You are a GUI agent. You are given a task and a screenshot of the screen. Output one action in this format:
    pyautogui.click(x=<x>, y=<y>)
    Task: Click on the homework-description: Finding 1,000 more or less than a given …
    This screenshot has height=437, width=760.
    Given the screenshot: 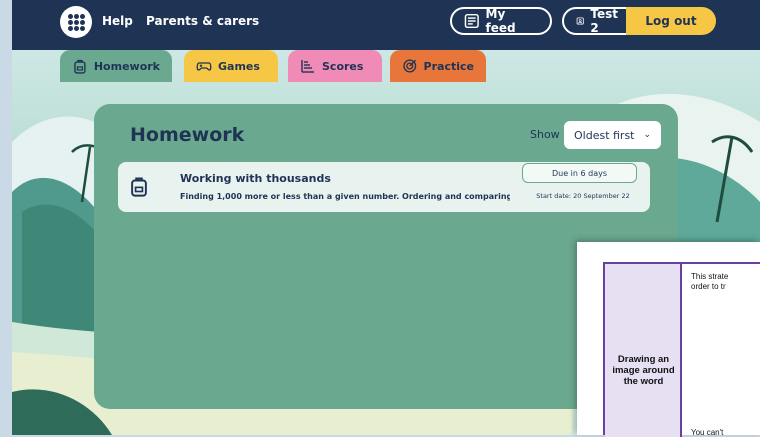 What is the action you would take?
    pyautogui.click(x=345, y=196)
    